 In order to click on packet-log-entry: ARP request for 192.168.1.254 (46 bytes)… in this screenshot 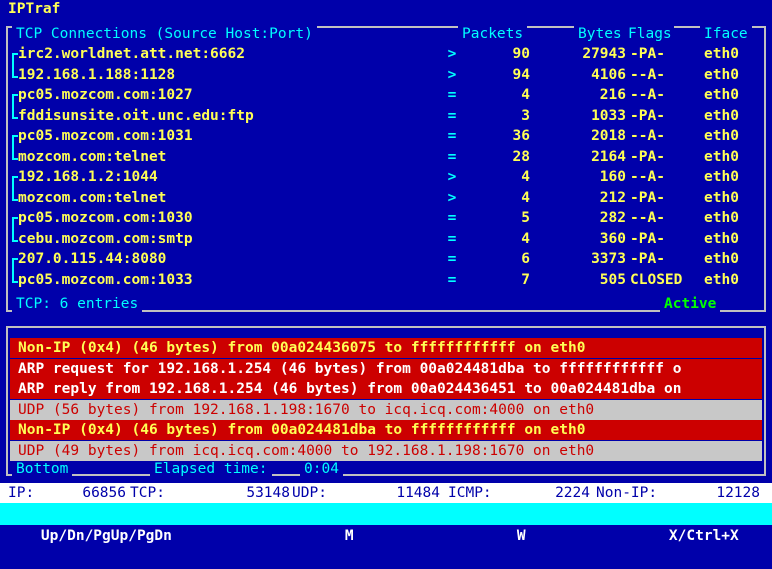, I will do `click(386, 368)`.